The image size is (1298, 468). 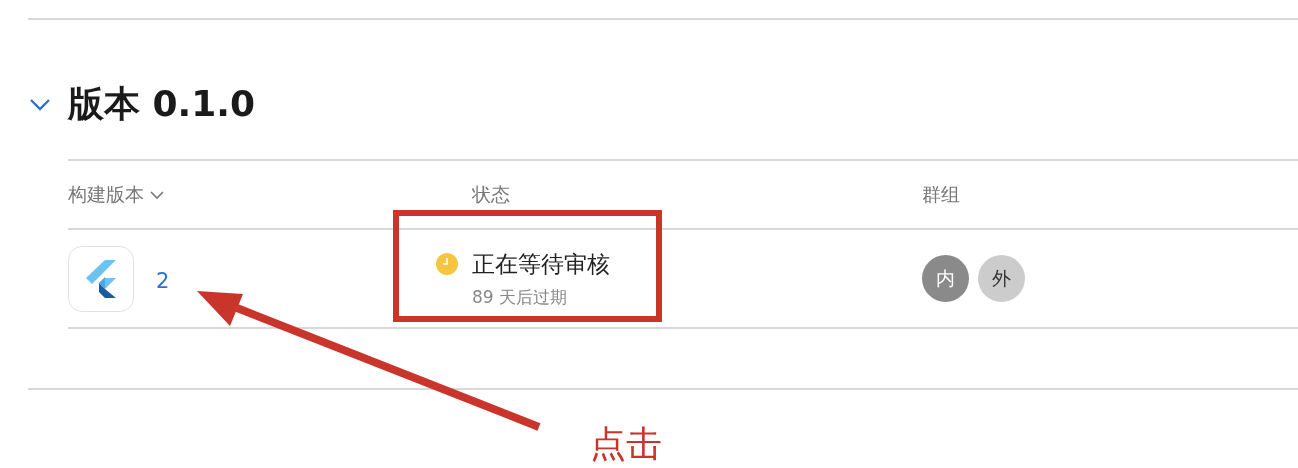 What do you see at coordinates (520, 297) in the screenshot?
I see `expiry-text: 89 天后过期` at bounding box center [520, 297].